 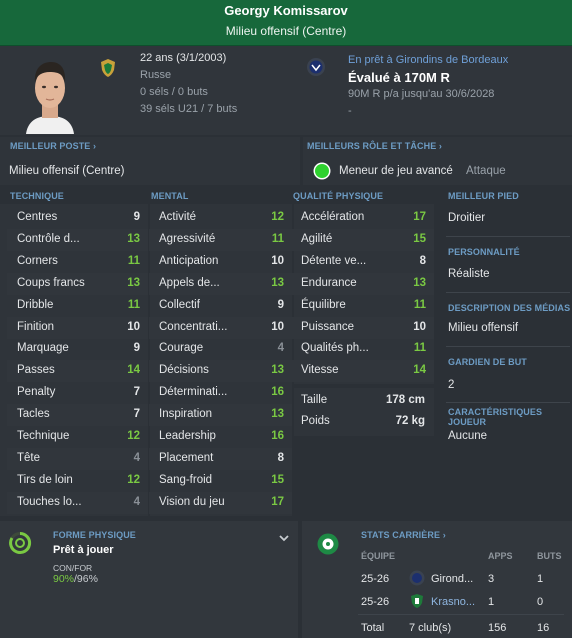 I want to click on attribute-value: 15, so click(x=419, y=238).